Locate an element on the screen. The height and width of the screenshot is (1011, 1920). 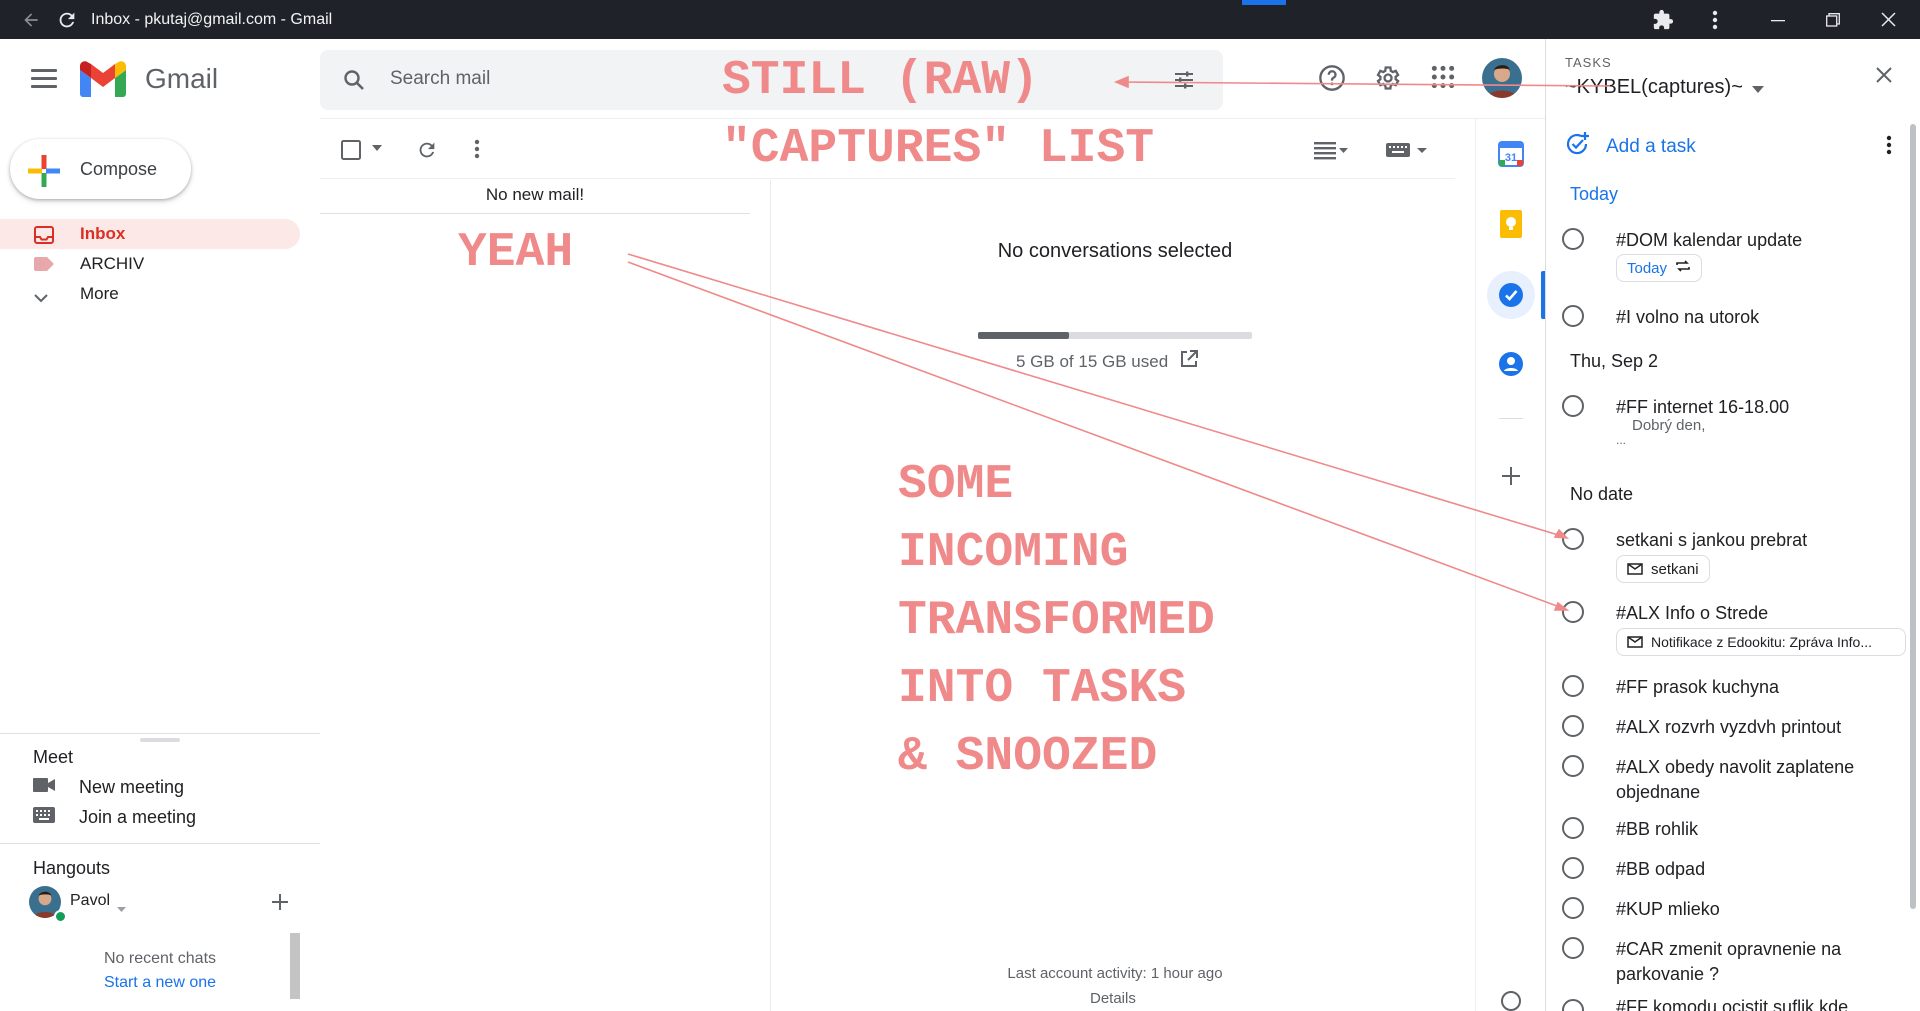
get-addons-plus-icon is located at coordinates (1511, 476).